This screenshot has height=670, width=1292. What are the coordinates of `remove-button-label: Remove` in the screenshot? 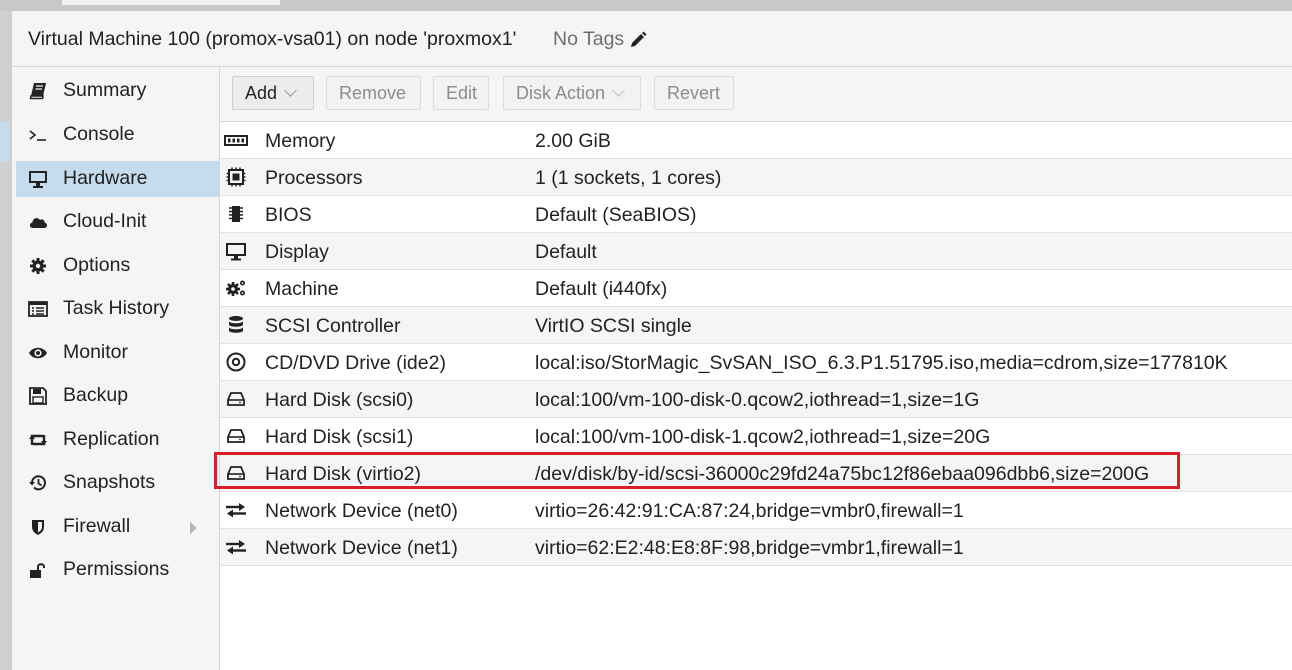 It's located at (373, 93).